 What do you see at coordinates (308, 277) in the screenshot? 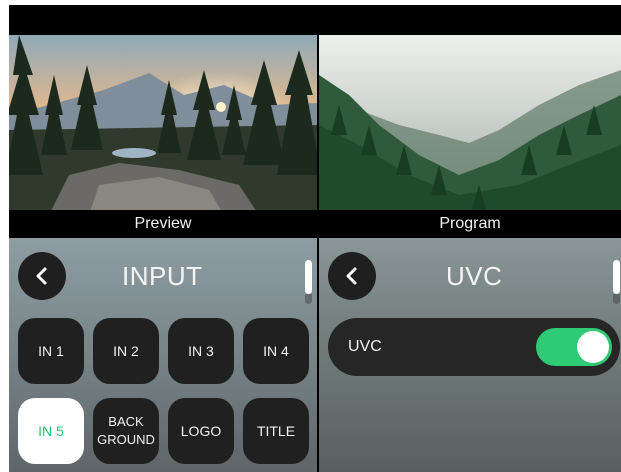
I see `input-scrollbar-thumb` at bounding box center [308, 277].